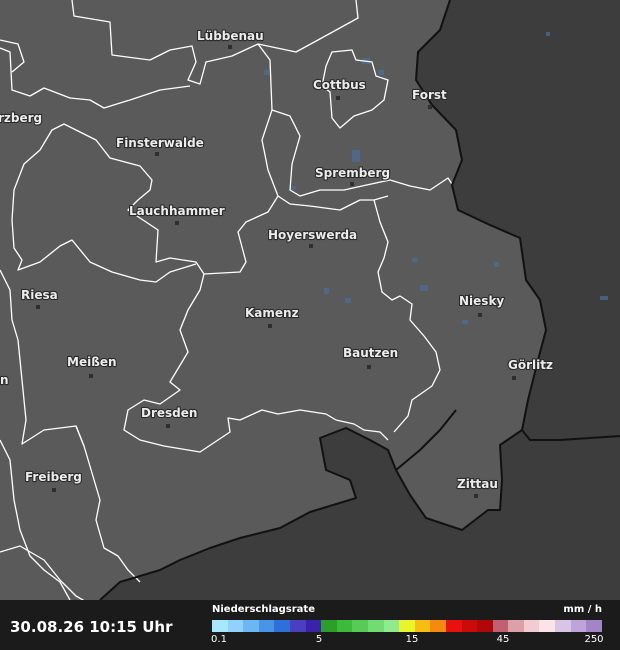 The height and width of the screenshot is (650, 620). Describe the element at coordinates (92, 362) in the screenshot. I see `city-label-meissen: Meißen` at that location.